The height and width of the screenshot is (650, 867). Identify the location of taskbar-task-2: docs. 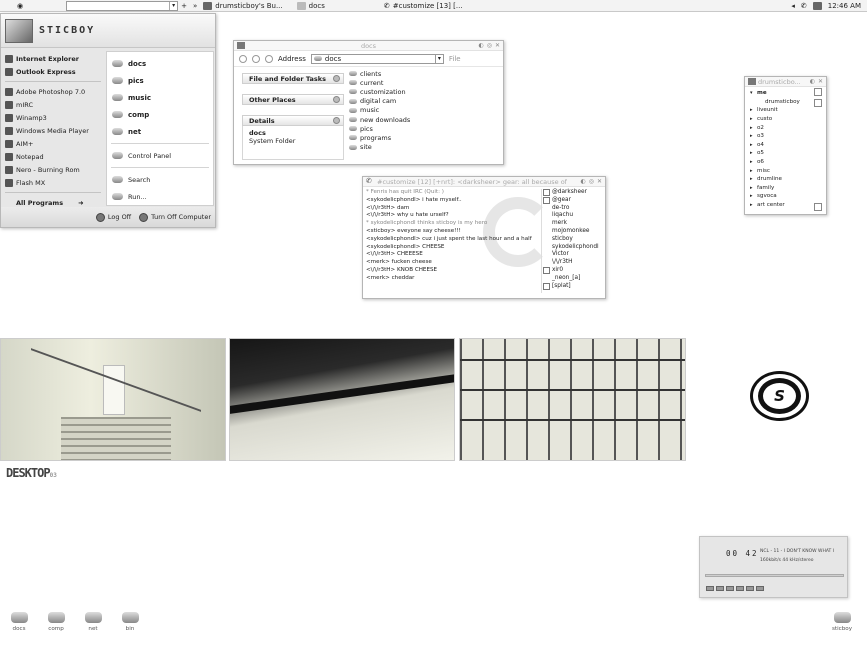
(311, 5).